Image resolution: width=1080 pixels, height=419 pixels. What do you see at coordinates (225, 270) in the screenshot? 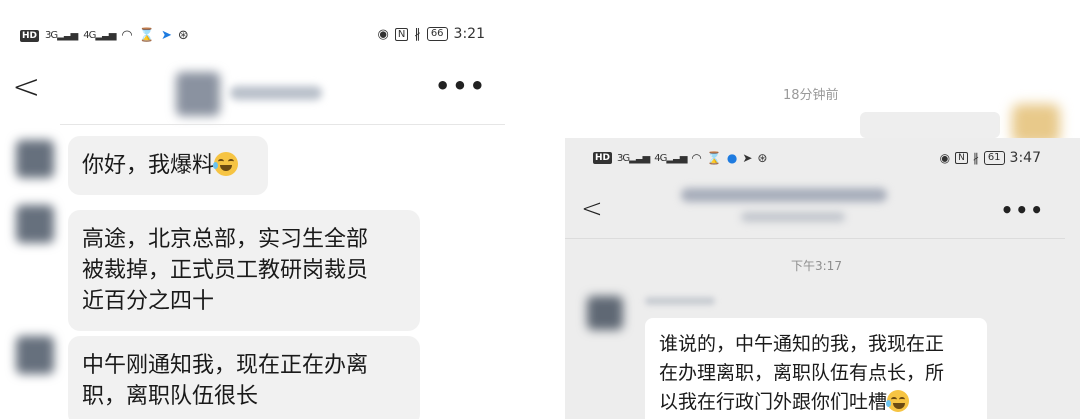
I see `message-text-line: 被裁掉，正式员工教研岗裁员` at bounding box center [225, 270].